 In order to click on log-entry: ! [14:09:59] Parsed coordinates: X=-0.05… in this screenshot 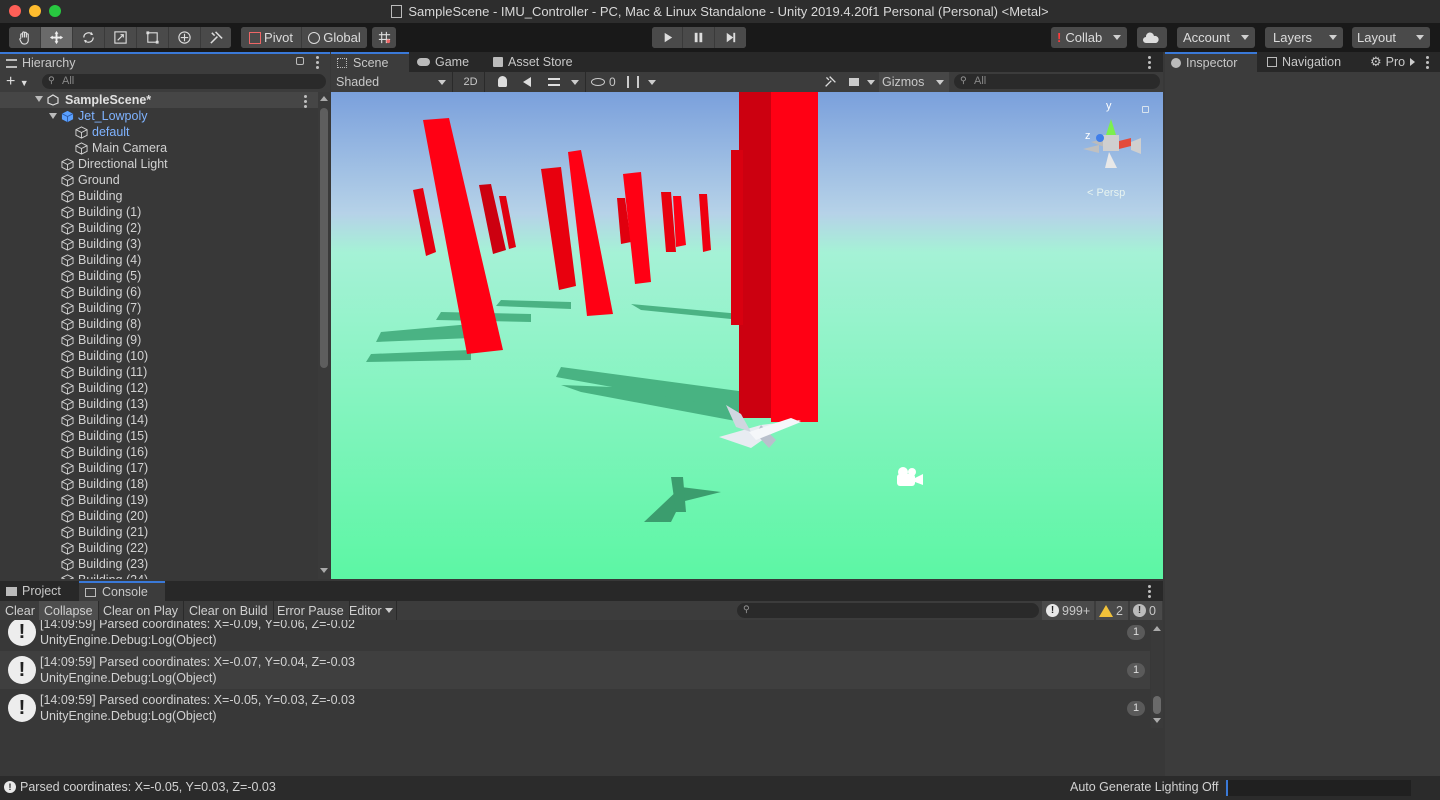, I will do `click(575, 708)`.